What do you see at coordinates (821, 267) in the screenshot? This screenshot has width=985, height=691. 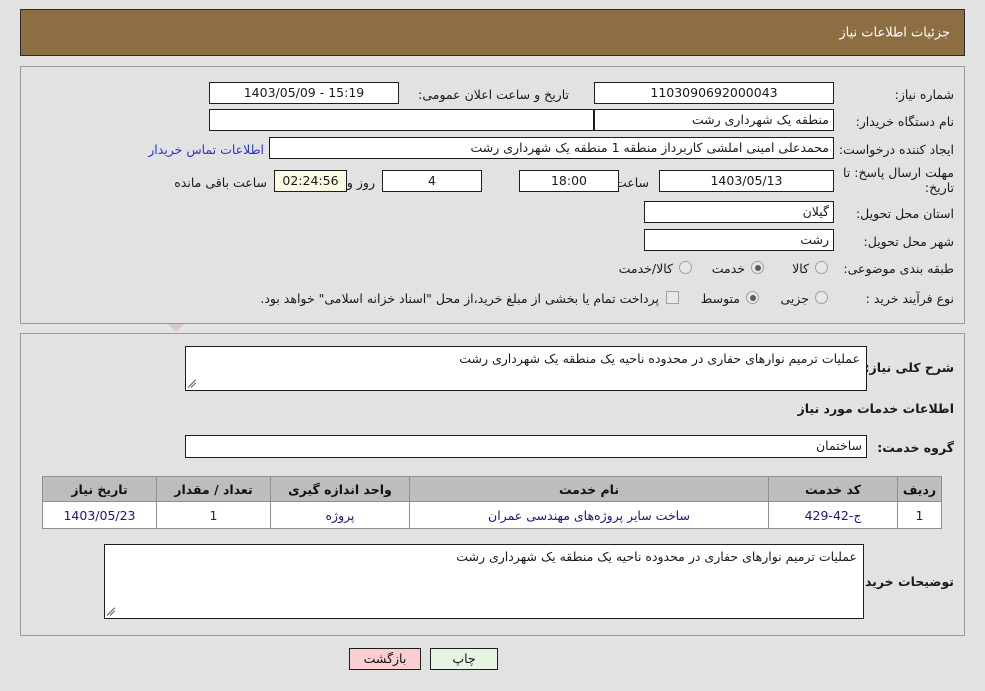 I see `category-radio-goods` at bounding box center [821, 267].